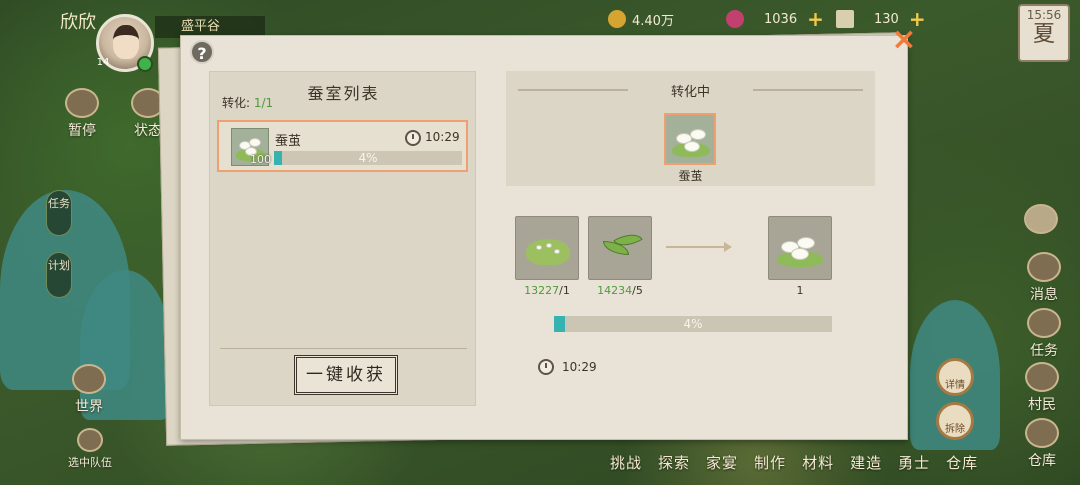  Describe the element at coordinates (89, 379) in the screenshot. I see `world-icon` at that location.